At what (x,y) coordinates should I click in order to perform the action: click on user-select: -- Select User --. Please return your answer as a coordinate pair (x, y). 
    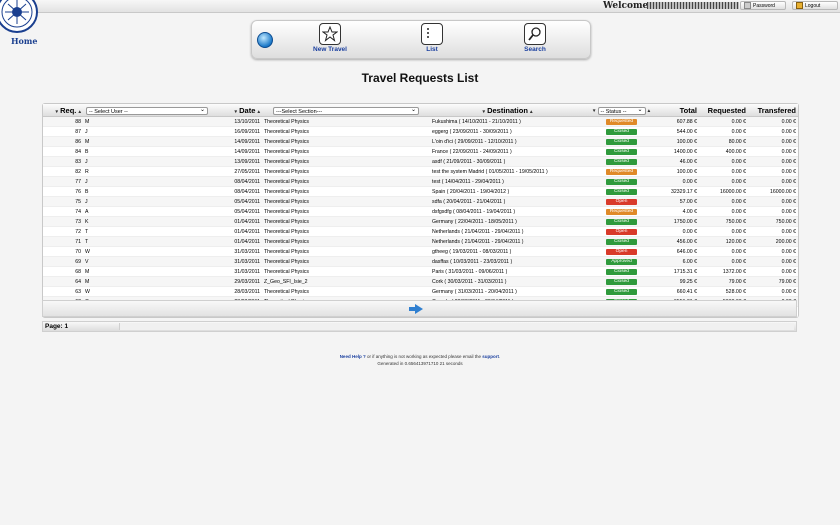
    Looking at the image, I should click on (147, 110).